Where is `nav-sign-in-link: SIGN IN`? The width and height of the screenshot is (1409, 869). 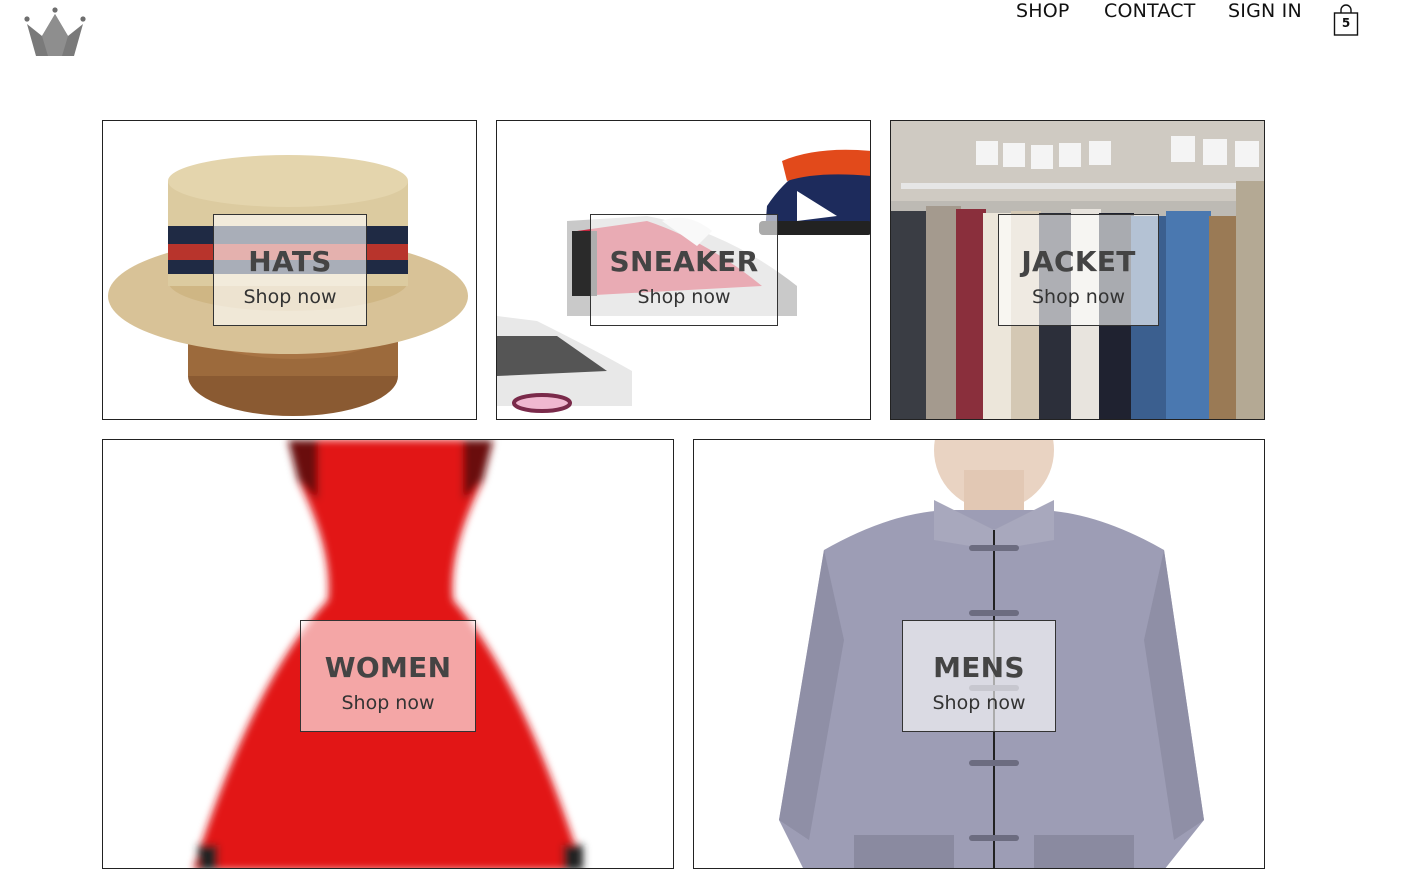 nav-sign-in-link: SIGN IN is located at coordinates (1265, 11).